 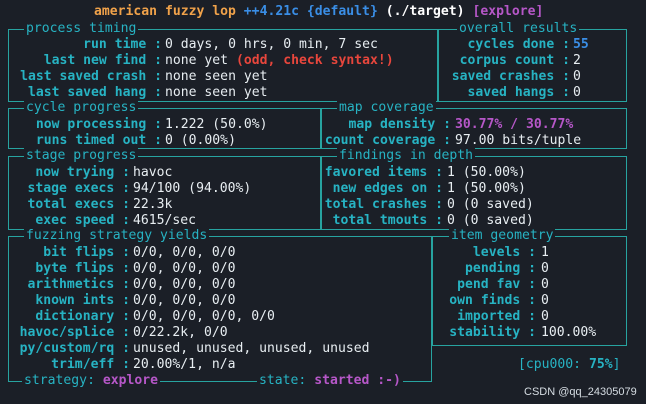 What do you see at coordinates (496, 284) in the screenshot?
I see `pend-fav-label: pend fav :` at bounding box center [496, 284].